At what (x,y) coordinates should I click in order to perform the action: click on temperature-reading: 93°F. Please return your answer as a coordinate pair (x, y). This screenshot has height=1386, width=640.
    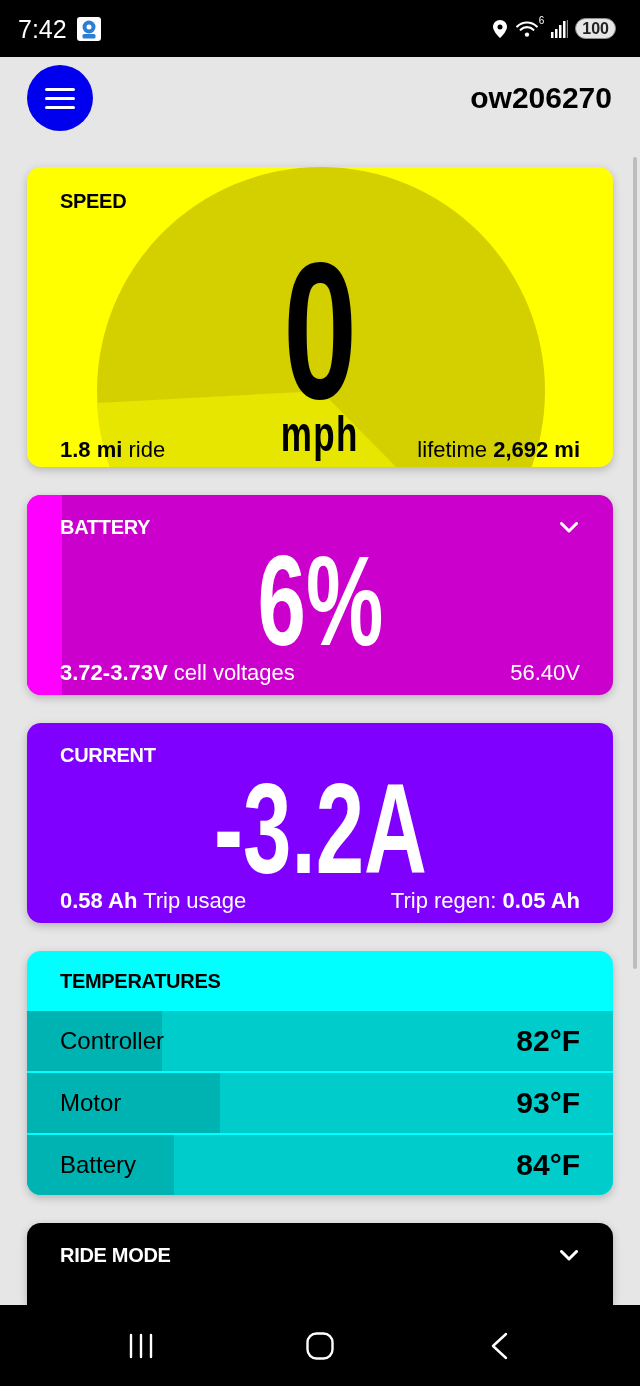
    Looking at the image, I should click on (548, 1103).